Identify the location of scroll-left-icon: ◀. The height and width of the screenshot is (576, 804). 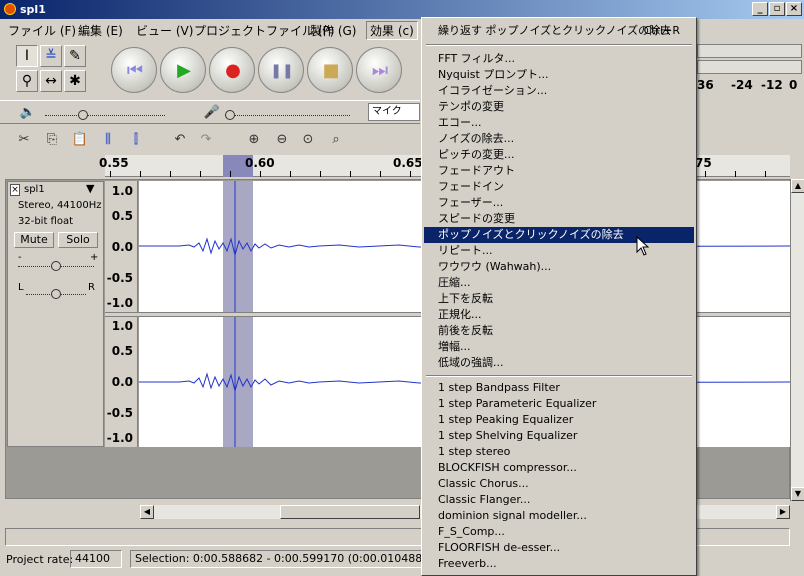
(147, 512).